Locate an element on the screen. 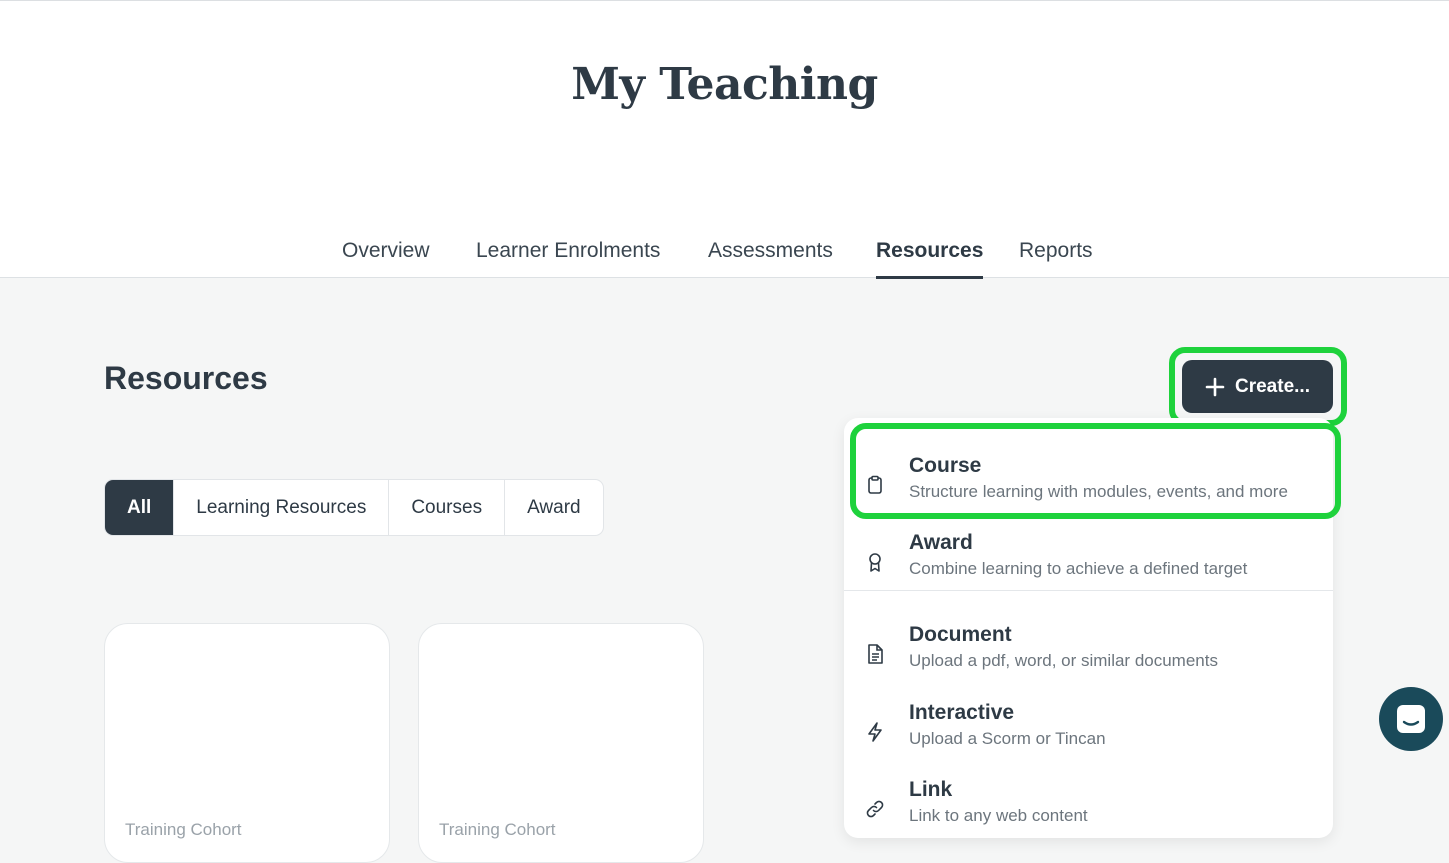 This screenshot has width=1449, height=863. plus-icon is located at coordinates (1215, 386).